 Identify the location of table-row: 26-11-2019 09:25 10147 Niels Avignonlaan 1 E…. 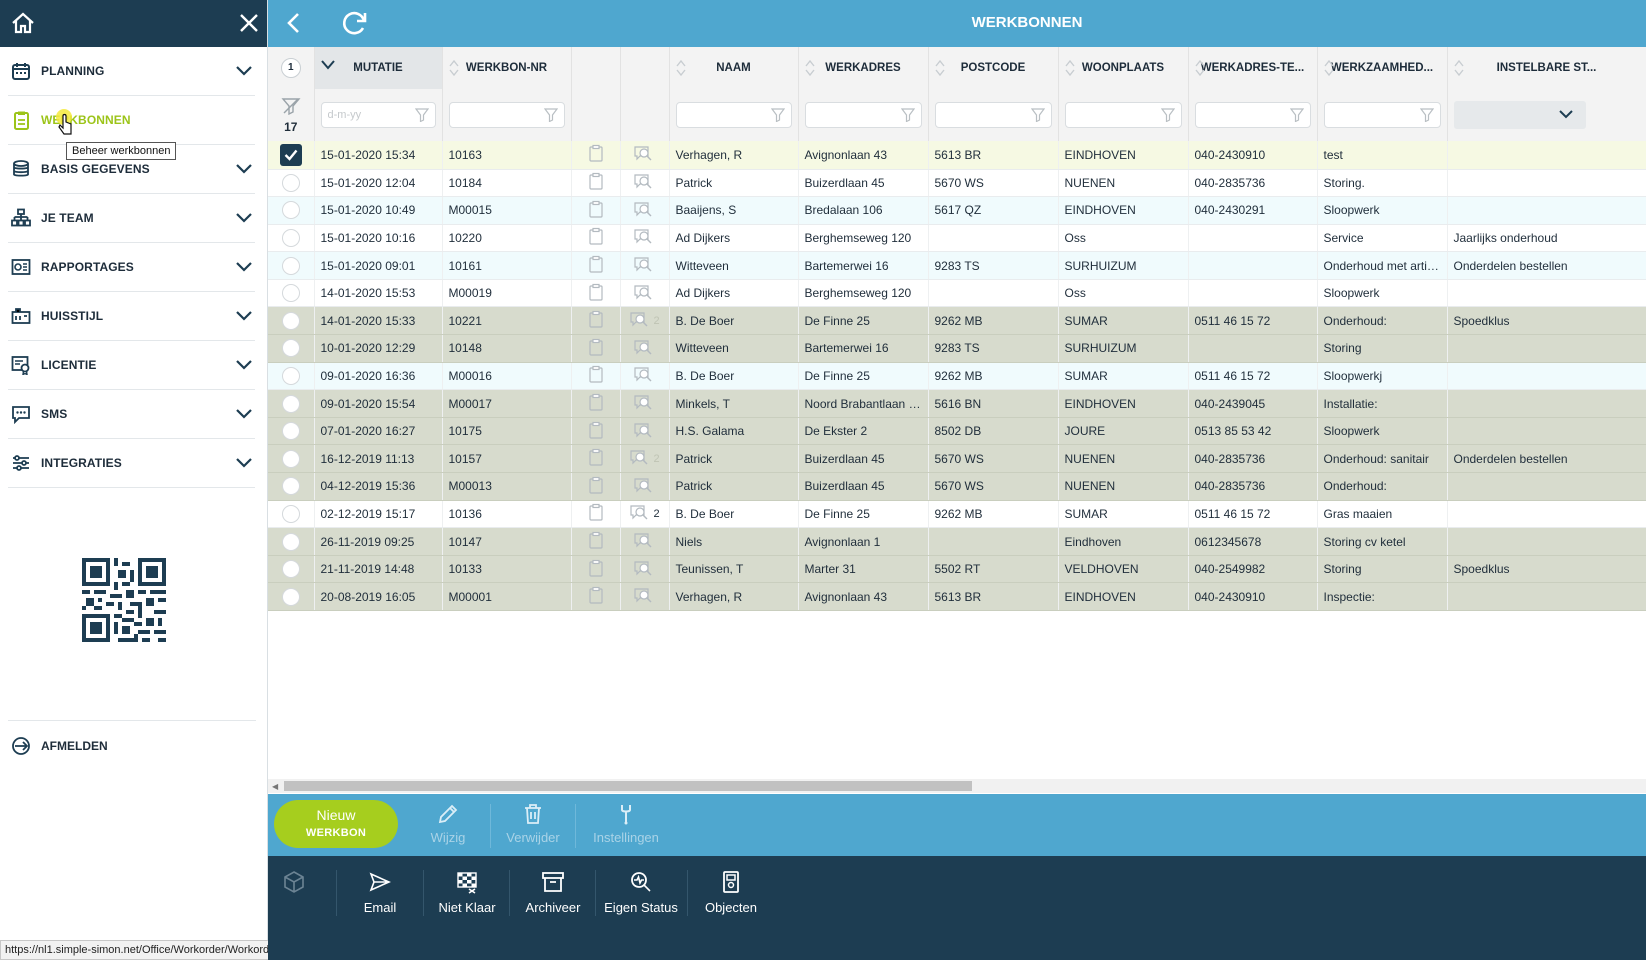
(957, 541).